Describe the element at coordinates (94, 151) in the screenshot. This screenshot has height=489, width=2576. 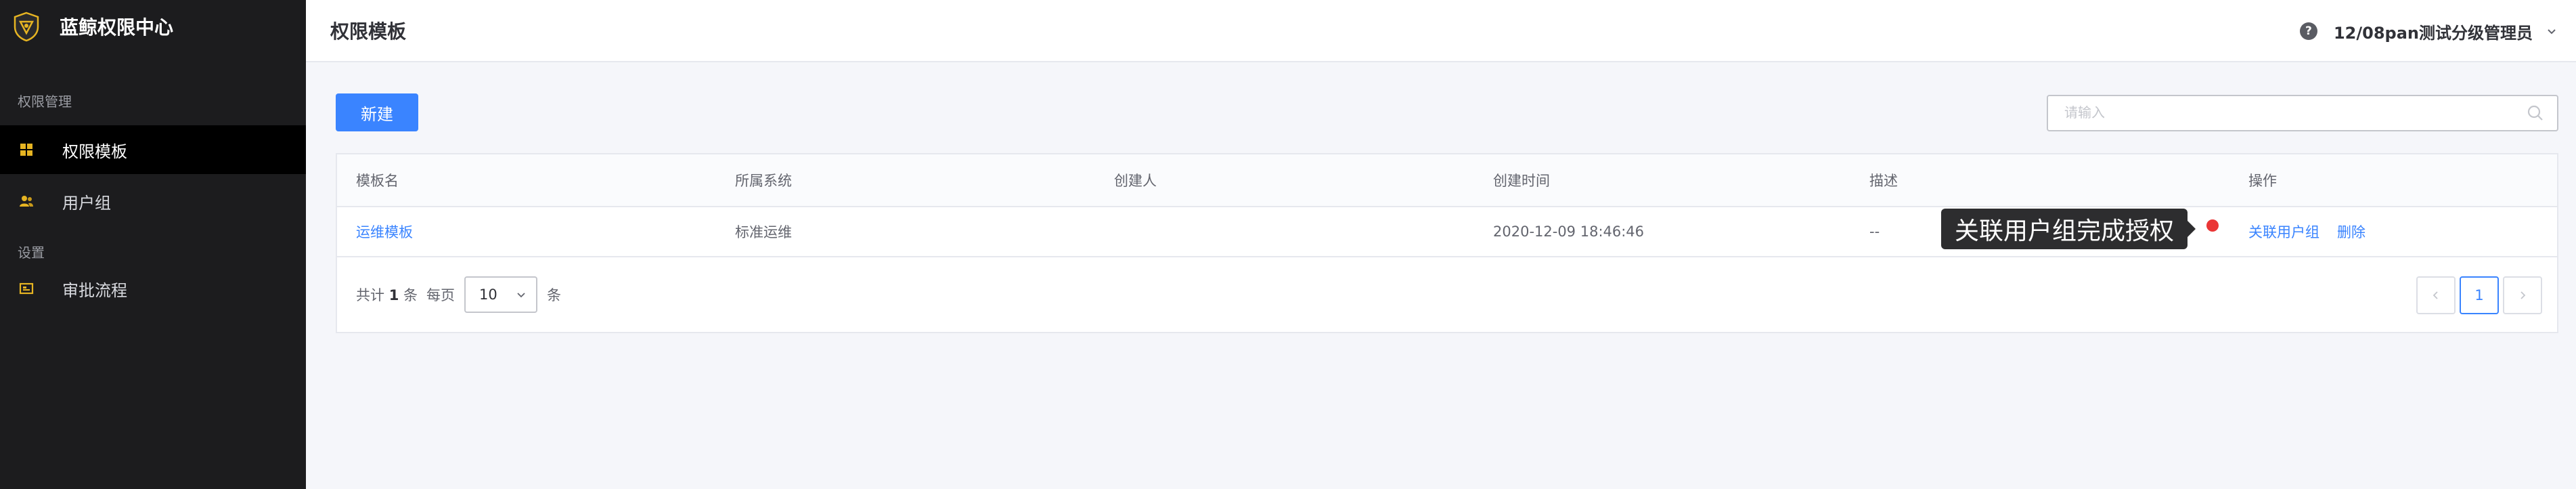
I see `sidebar-item-label: 权限模板` at that location.